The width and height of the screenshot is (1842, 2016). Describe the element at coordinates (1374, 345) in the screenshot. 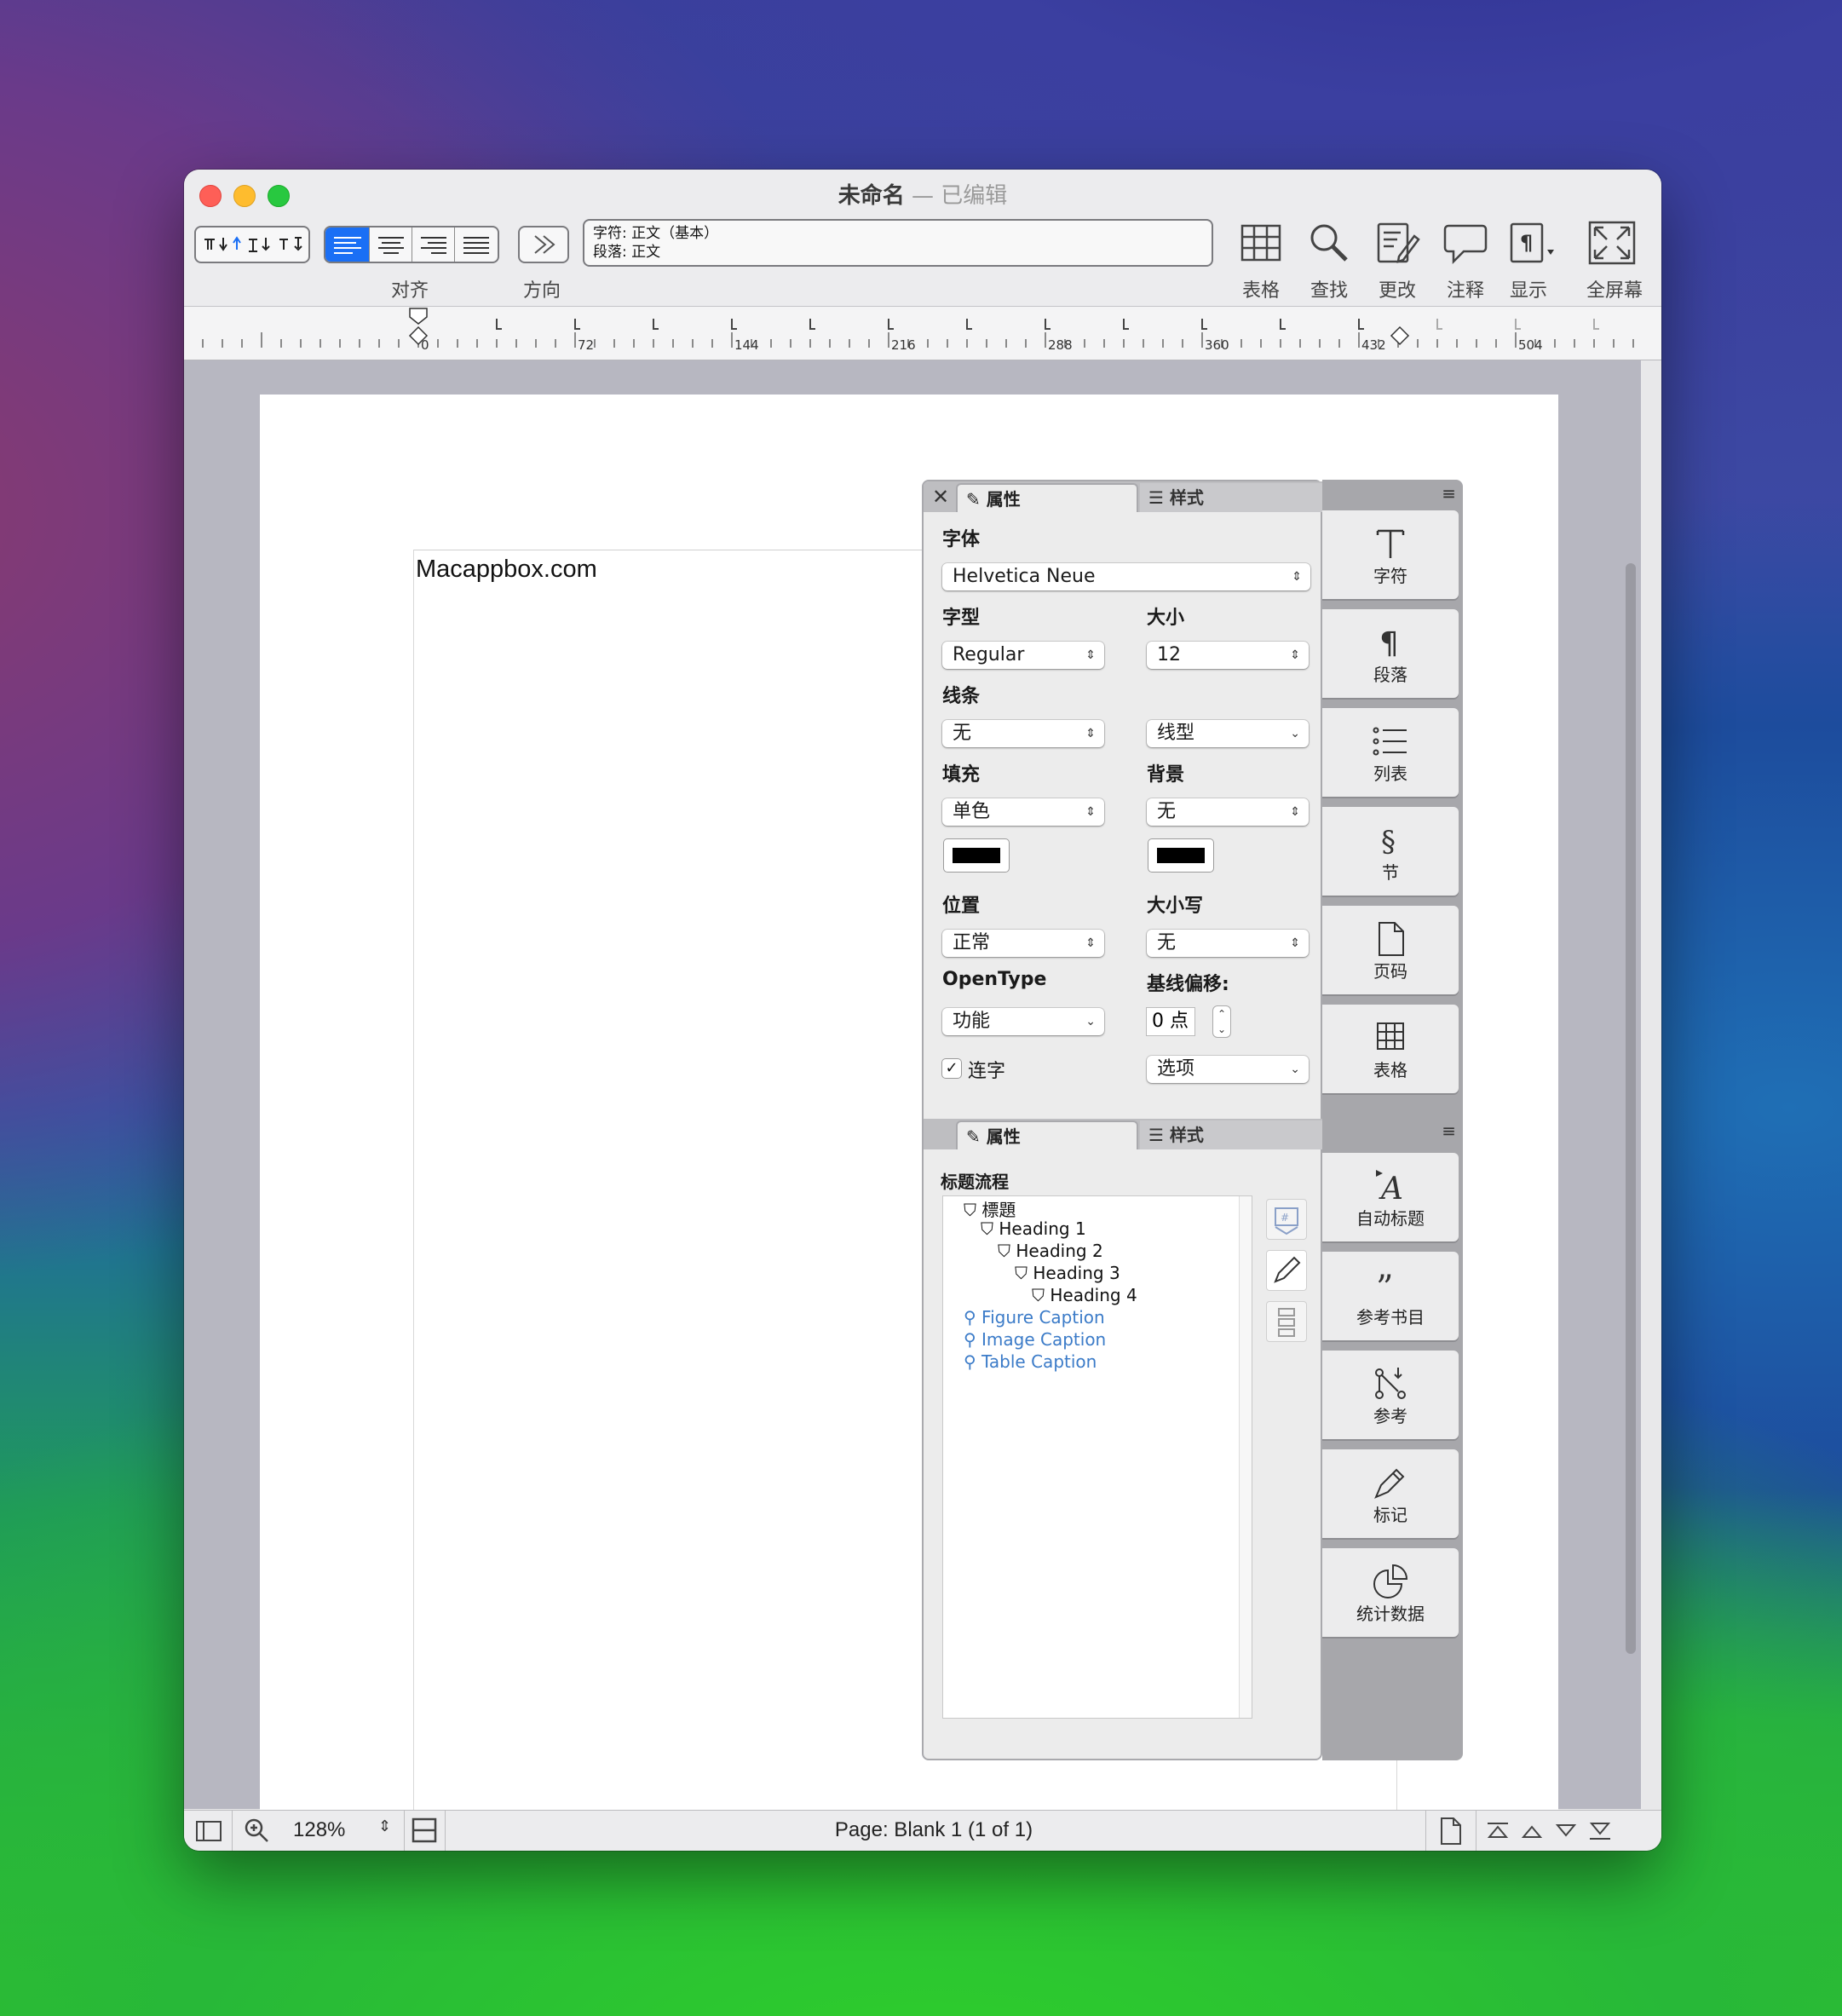

I see `ruler-mark: 432` at that location.